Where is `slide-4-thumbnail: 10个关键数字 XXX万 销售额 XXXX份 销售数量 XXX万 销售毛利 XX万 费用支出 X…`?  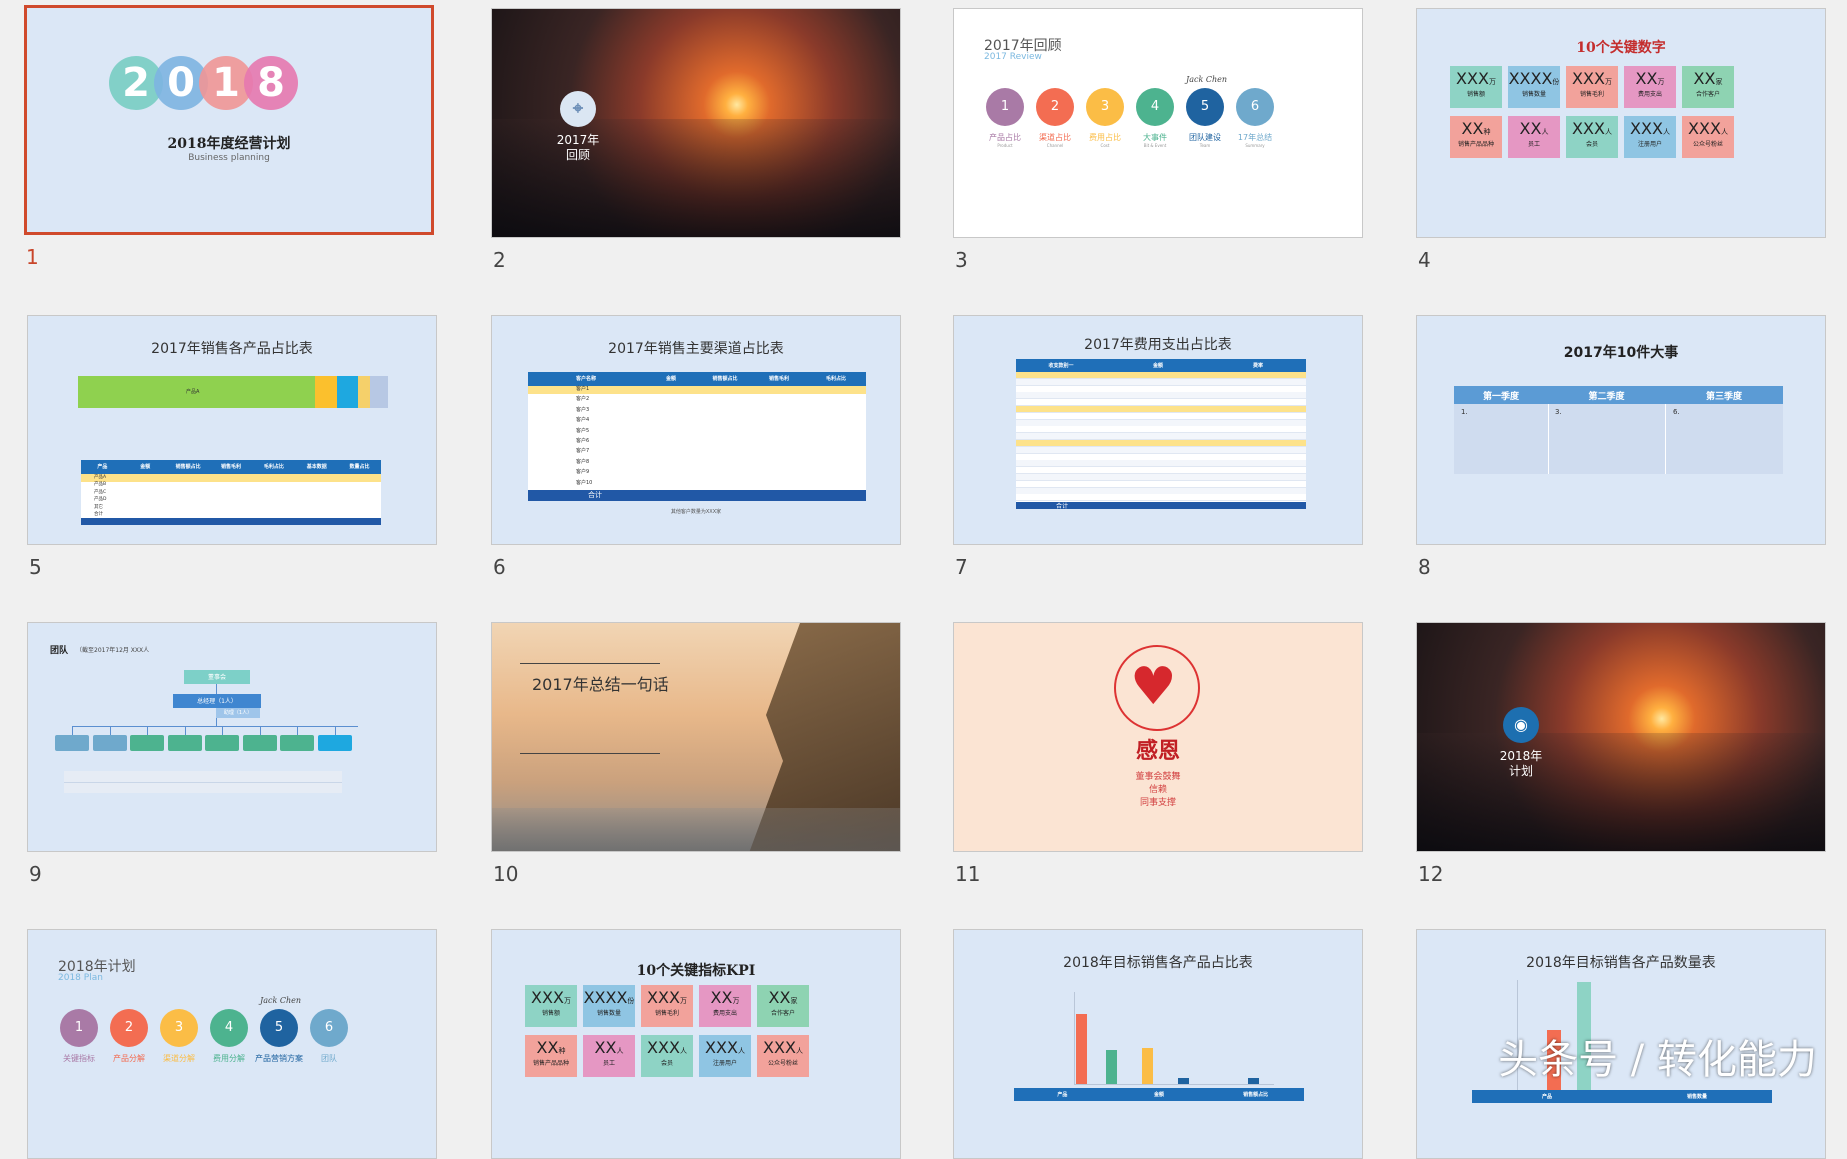
slide-4-thumbnail: 10个关键数字 XXX万 销售额 XXXX份 销售数量 XXX万 销售毛利 XX万 费用支出 X… is located at coordinates (1621, 123).